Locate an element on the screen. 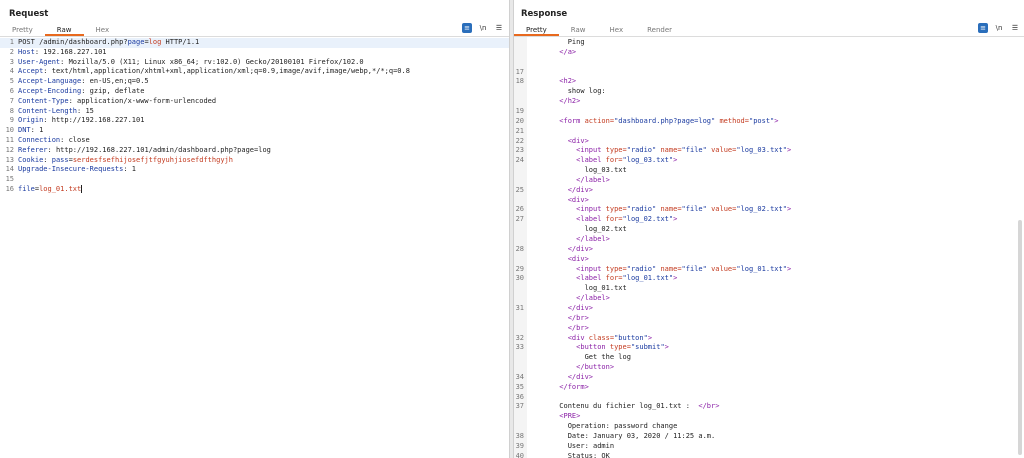 The image size is (1024, 458). code-line: 30 <label for="log_01.txt"> is located at coordinates (769, 279).